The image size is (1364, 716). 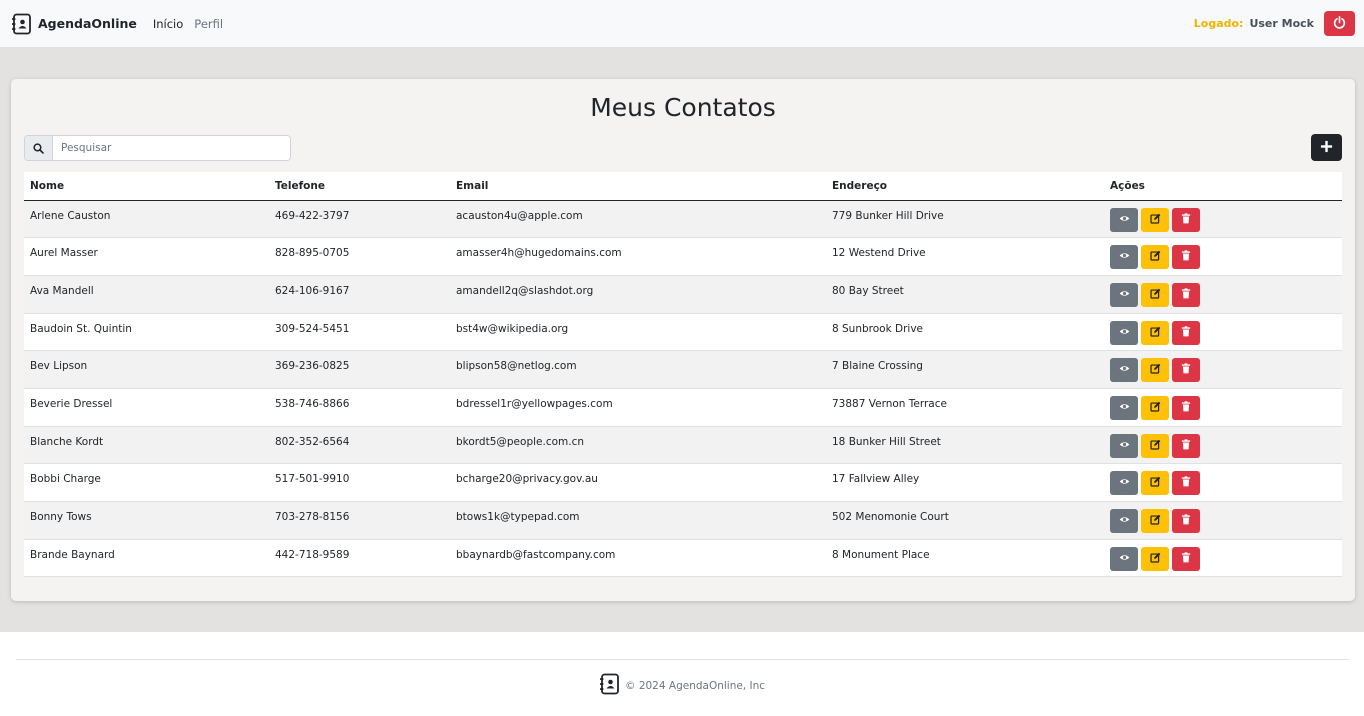 I want to click on brand-name: AgendaOnline, so click(x=87, y=23).